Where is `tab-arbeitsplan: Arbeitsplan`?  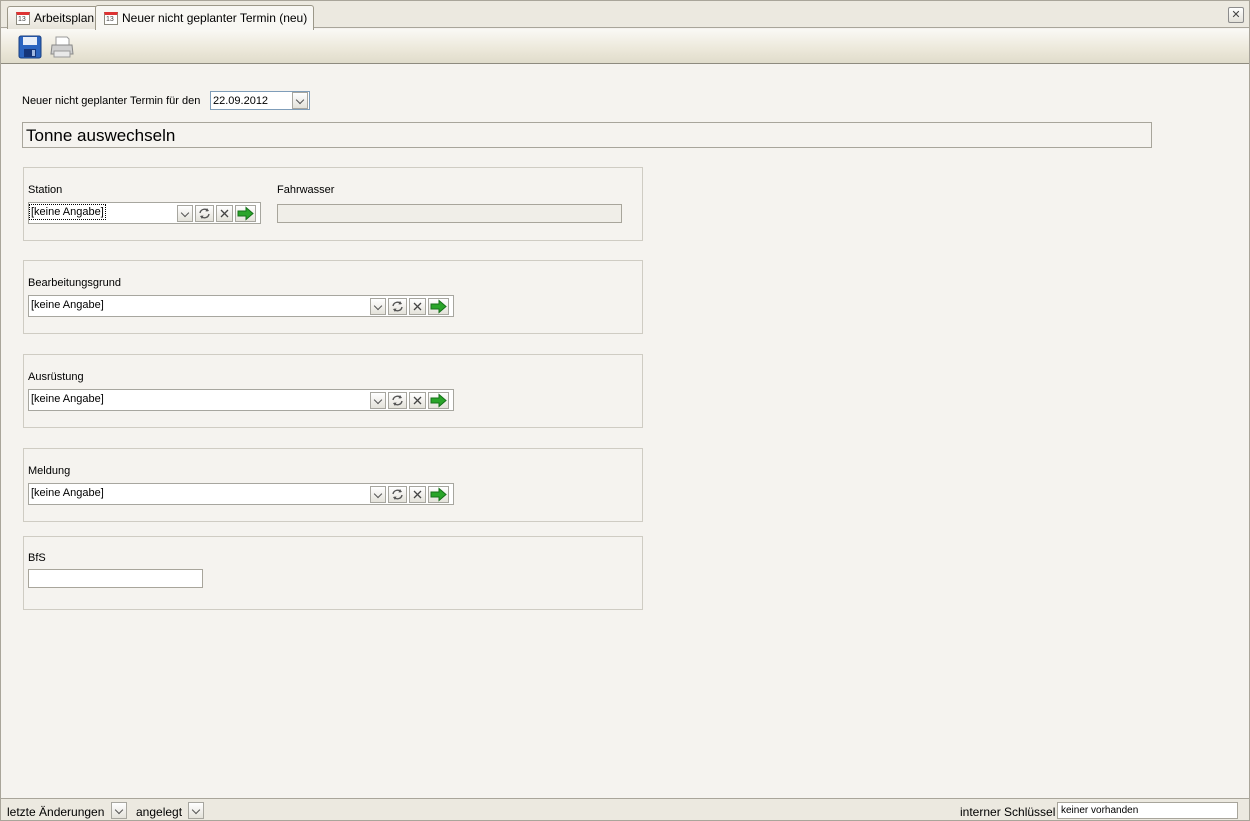 tab-arbeitsplan: Arbeitsplan is located at coordinates (54, 17).